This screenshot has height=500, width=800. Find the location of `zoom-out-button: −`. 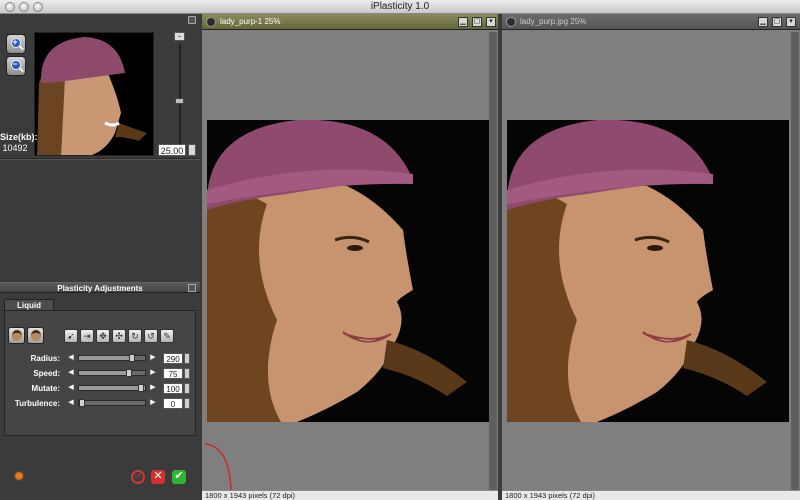

zoom-out-button: − is located at coordinates (16, 66).